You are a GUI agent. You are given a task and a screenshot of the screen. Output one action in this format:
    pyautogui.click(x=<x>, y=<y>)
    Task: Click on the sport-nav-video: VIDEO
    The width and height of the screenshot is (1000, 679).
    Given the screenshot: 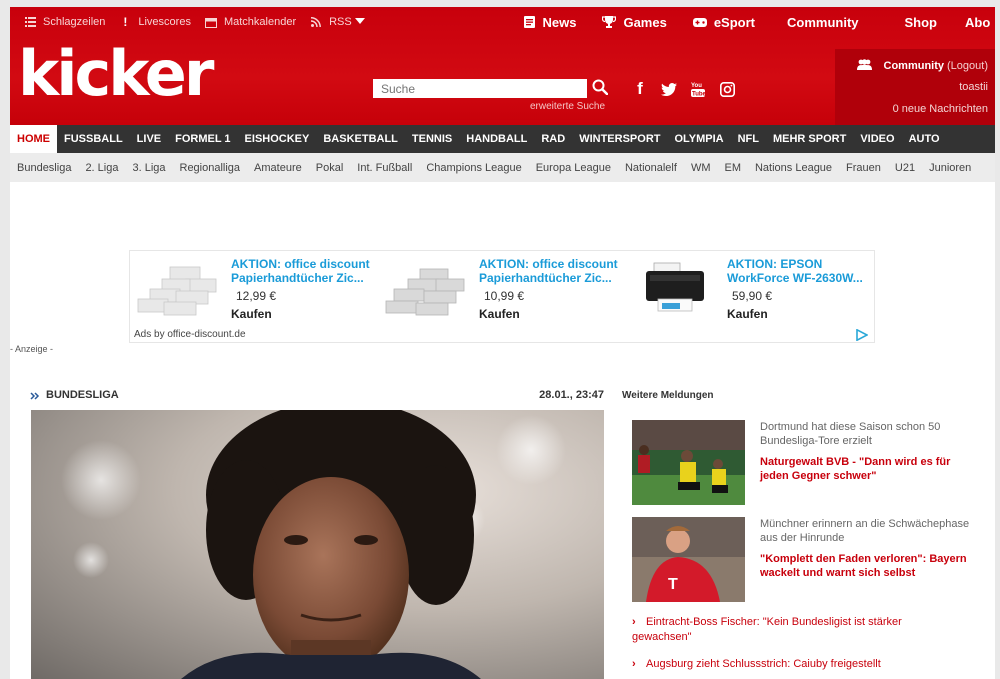 What is the action you would take?
    pyautogui.click(x=877, y=139)
    